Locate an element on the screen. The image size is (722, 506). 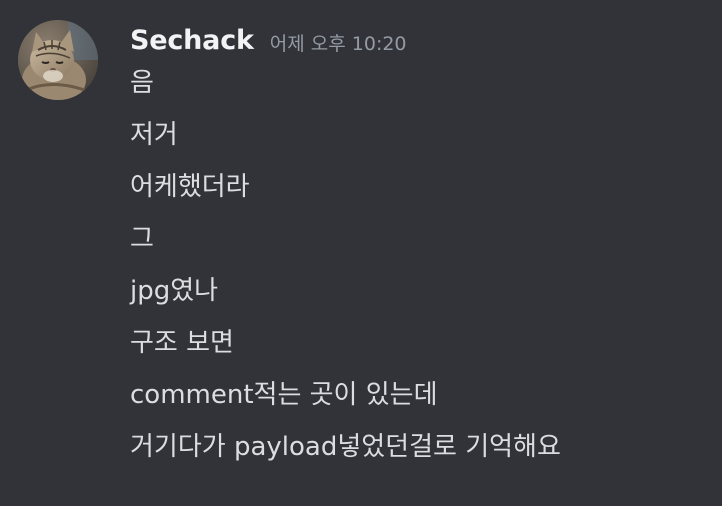
timestamp: 어제 오후 10:20 is located at coordinates (338, 42).